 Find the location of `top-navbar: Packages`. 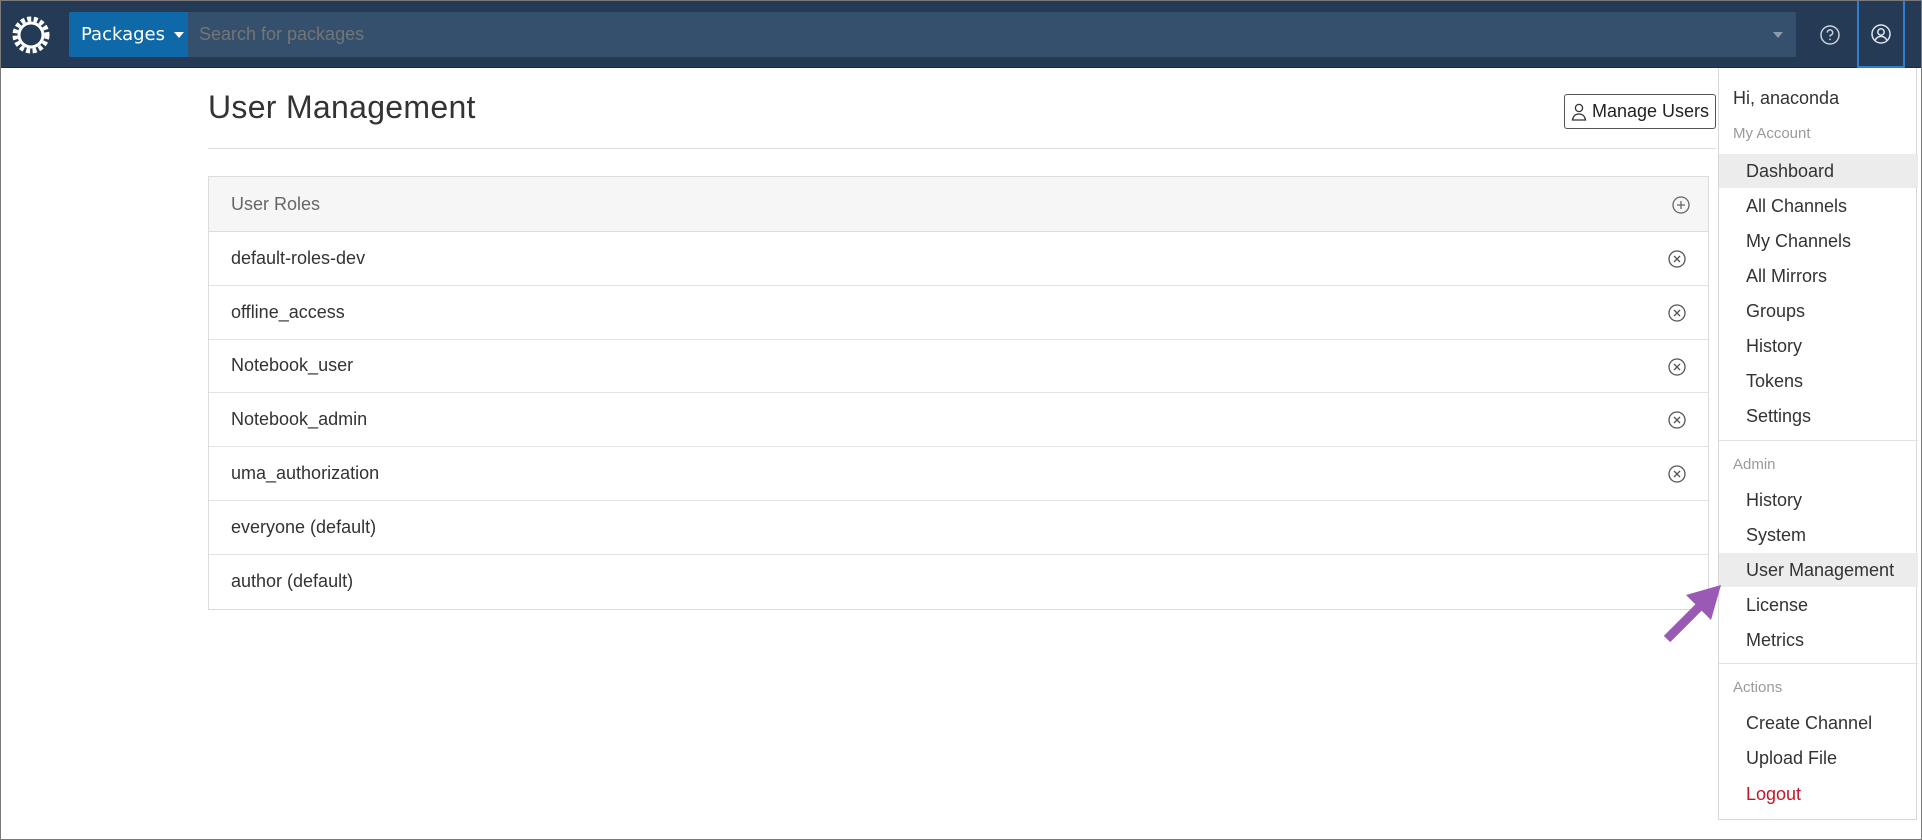

top-navbar: Packages is located at coordinates (961, 34).